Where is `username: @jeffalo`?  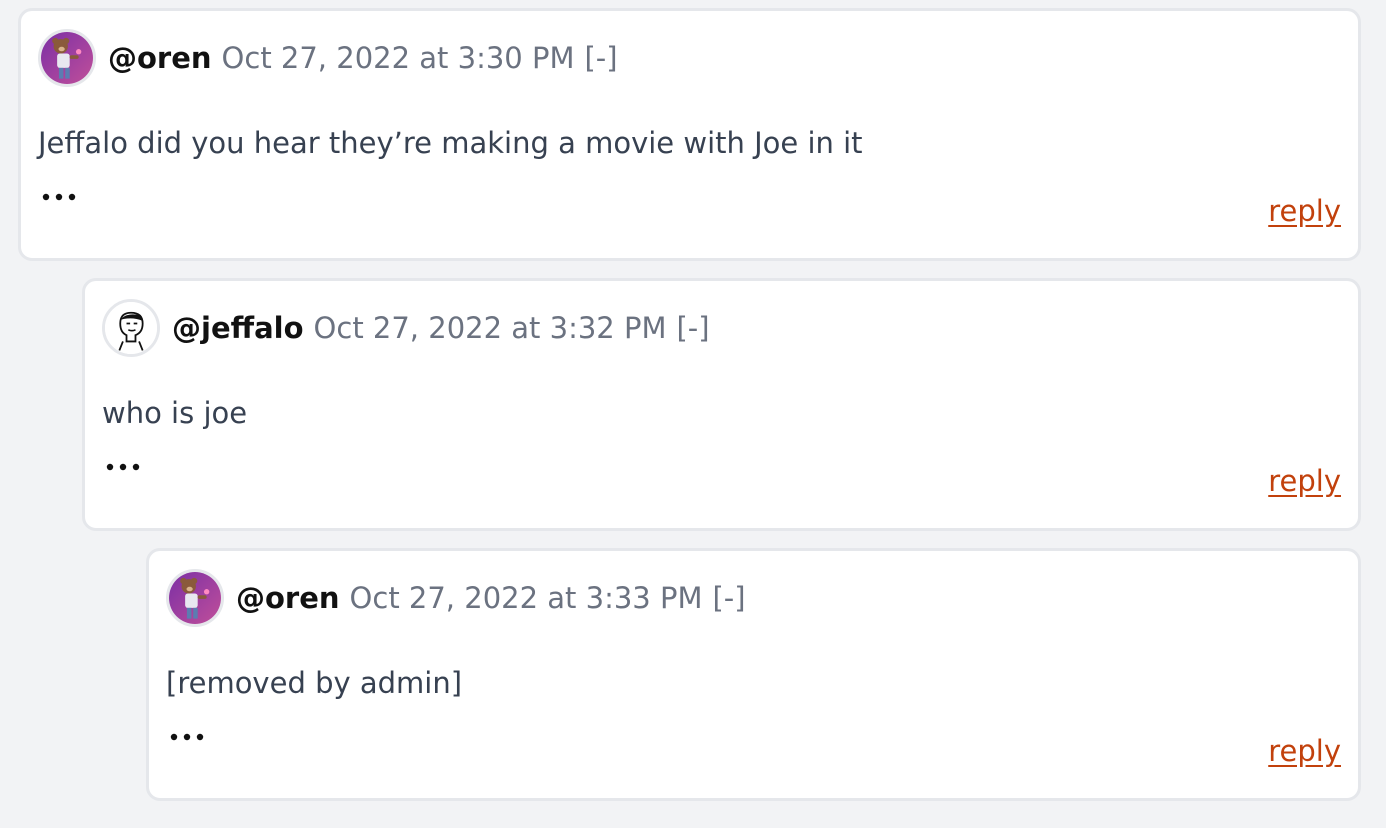 username: @jeffalo is located at coordinates (238, 328).